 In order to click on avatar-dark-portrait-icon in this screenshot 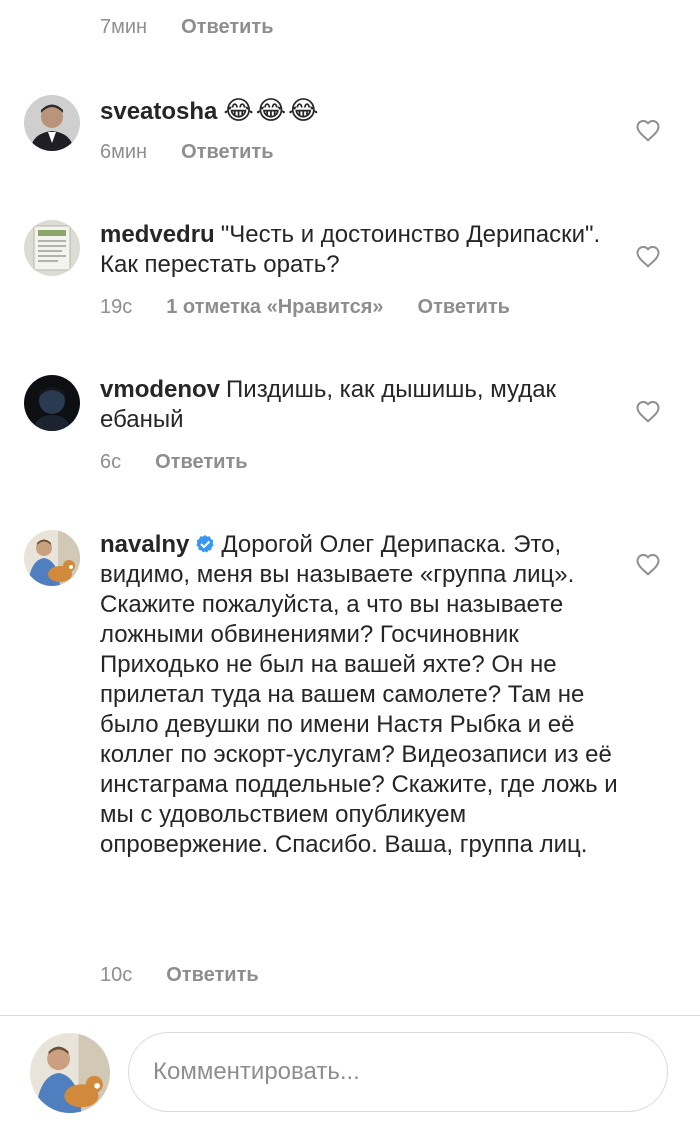, I will do `click(52, 403)`.